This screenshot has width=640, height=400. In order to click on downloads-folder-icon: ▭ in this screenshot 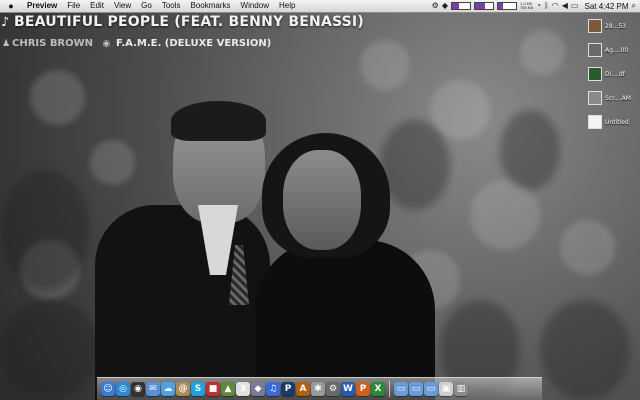, I will do `click(431, 389)`.